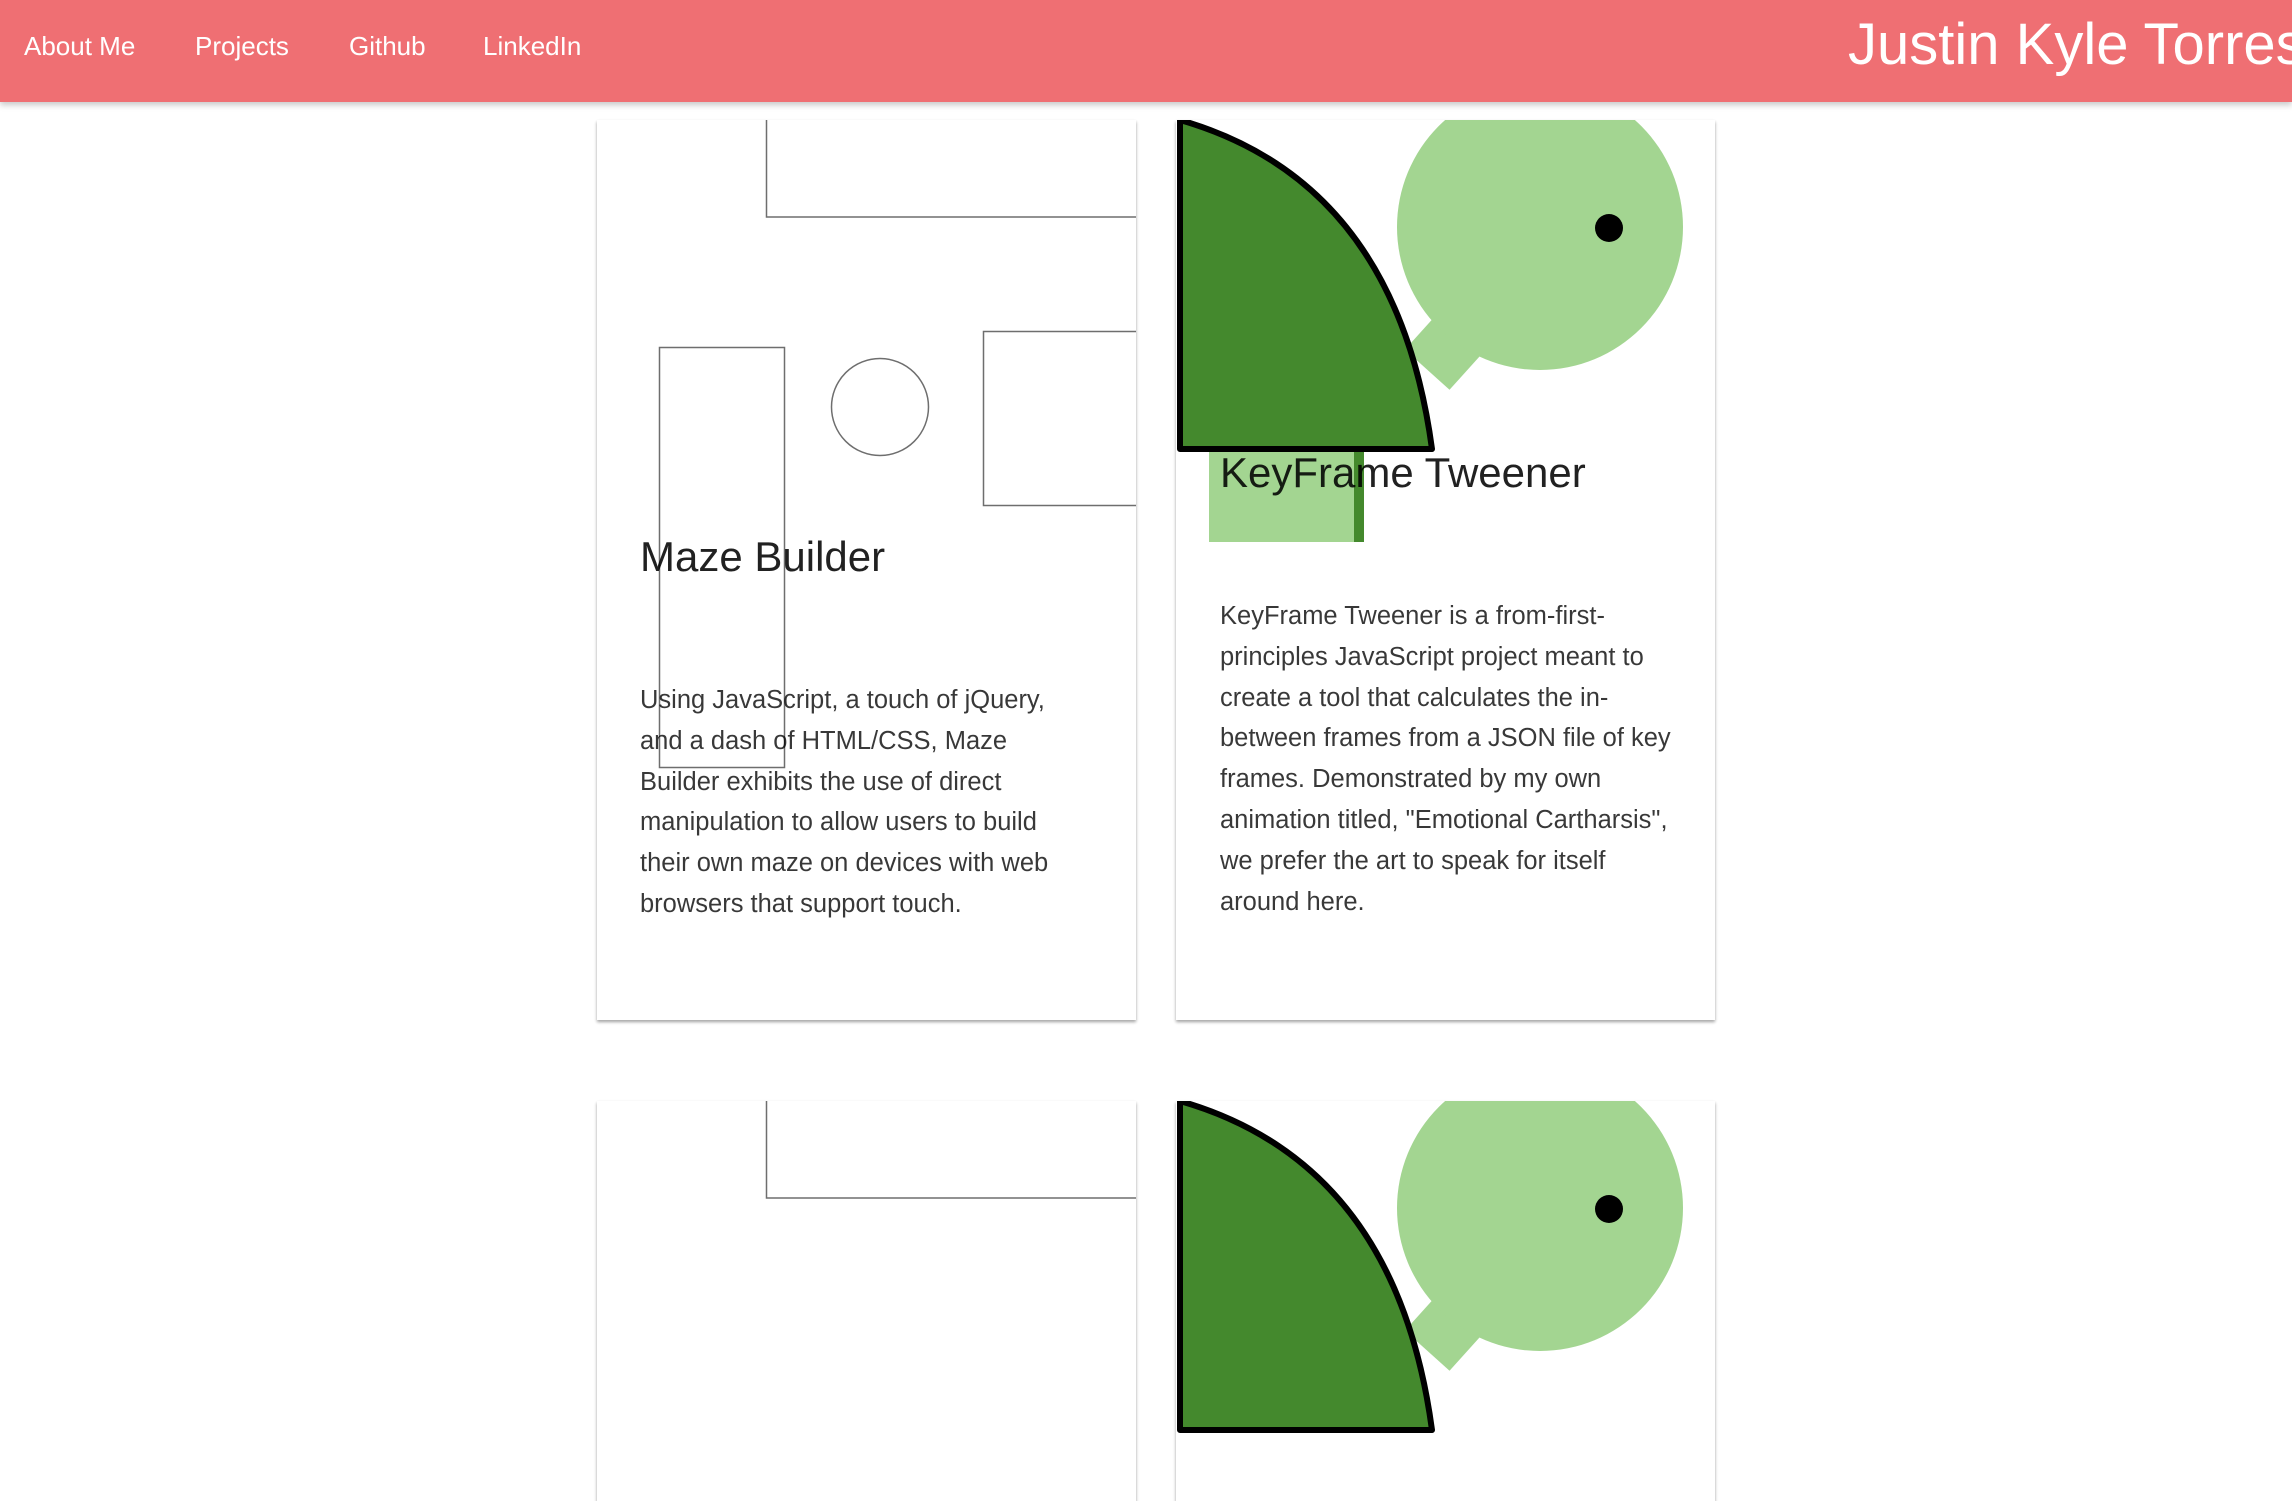  What do you see at coordinates (2070, 45) in the screenshot?
I see `site-brand-name: Justin Kyle Torres` at bounding box center [2070, 45].